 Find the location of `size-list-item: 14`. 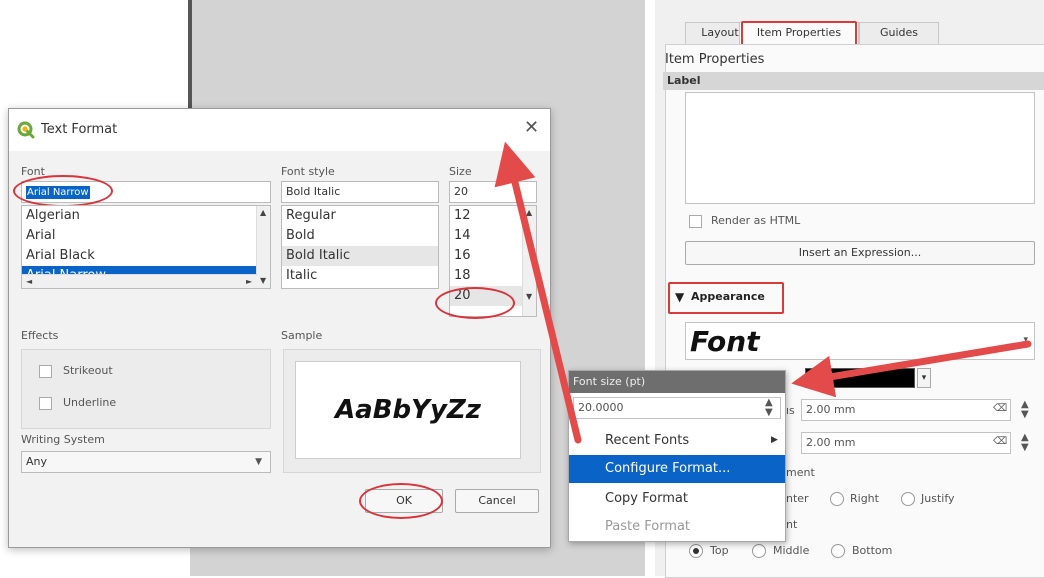

size-list-item: 14 is located at coordinates (487, 236).